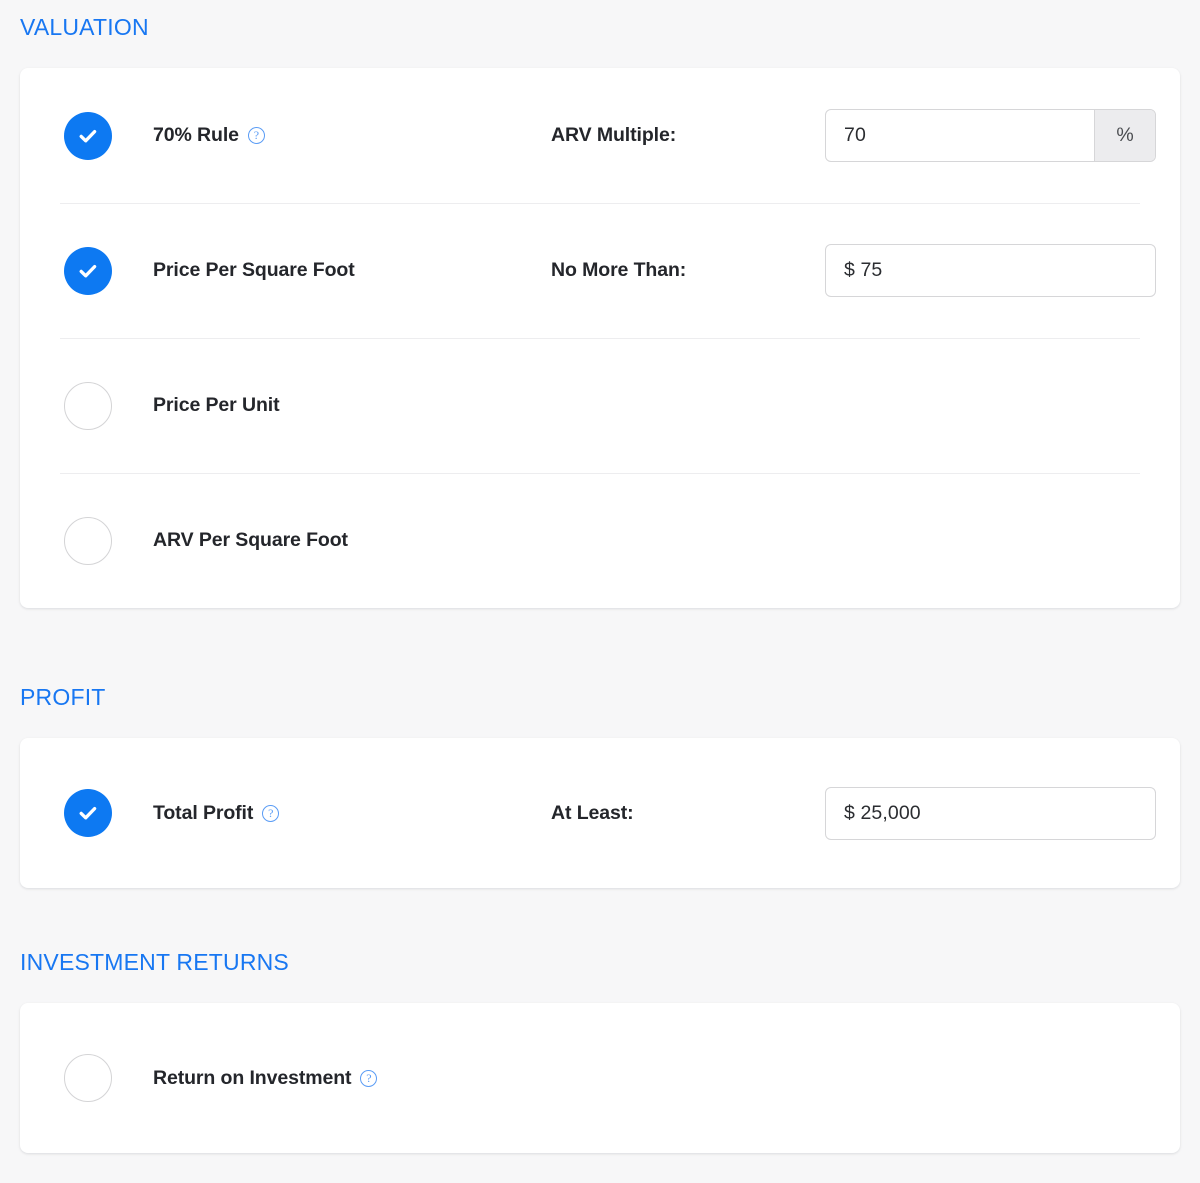 This screenshot has height=1183, width=1200. Describe the element at coordinates (63, 697) in the screenshot. I see `section-title-profit: PROFIT` at that location.